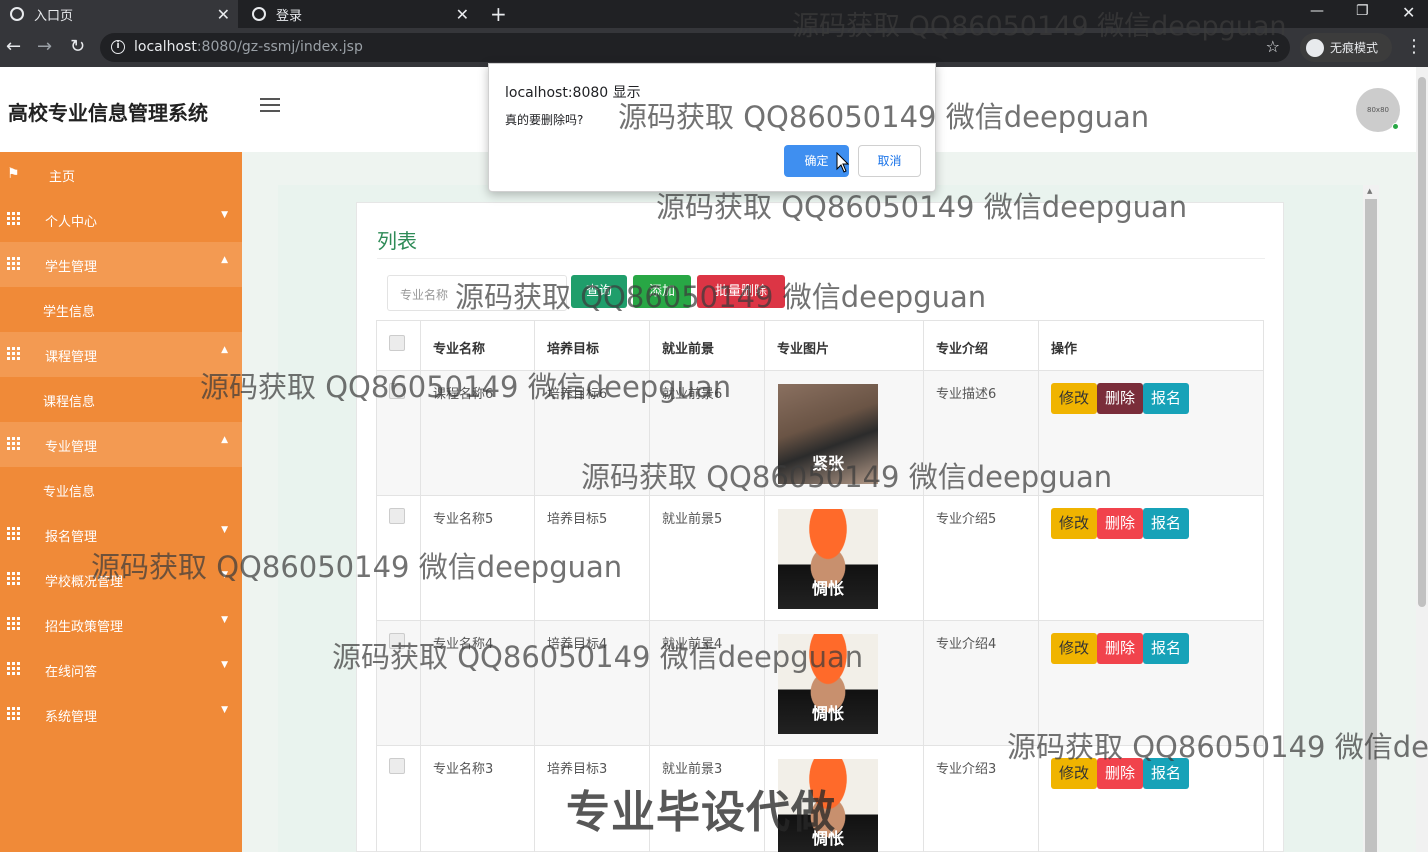  Describe the element at coordinates (827, 463) in the screenshot. I see `image-caption: 紧张` at that location.